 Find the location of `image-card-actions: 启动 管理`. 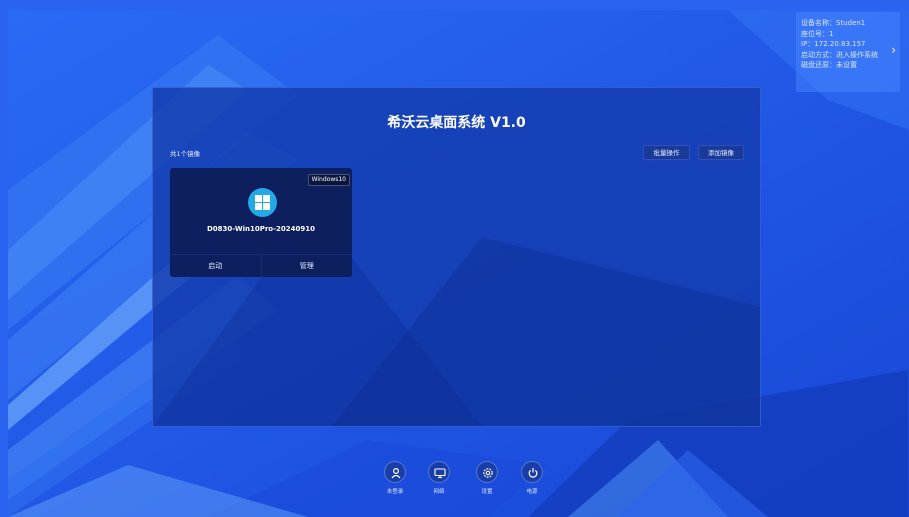

image-card-actions: 启动 管理 is located at coordinates (261, 265).